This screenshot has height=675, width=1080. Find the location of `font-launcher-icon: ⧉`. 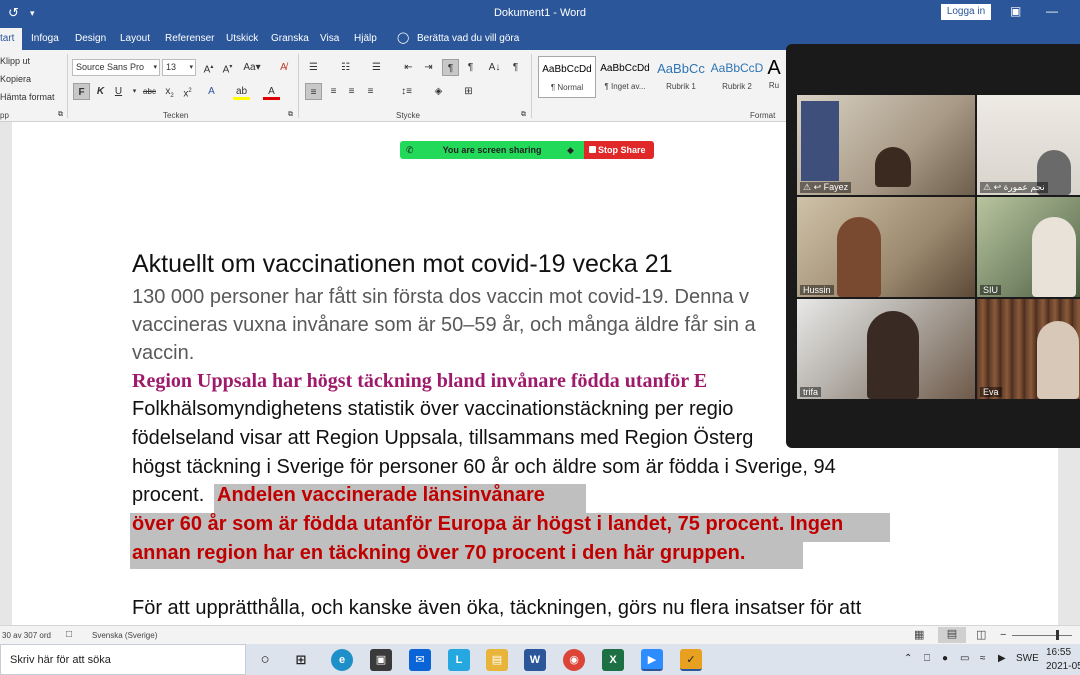

font-launcher-icon: ⧉ is located at coordinates (290, 115).